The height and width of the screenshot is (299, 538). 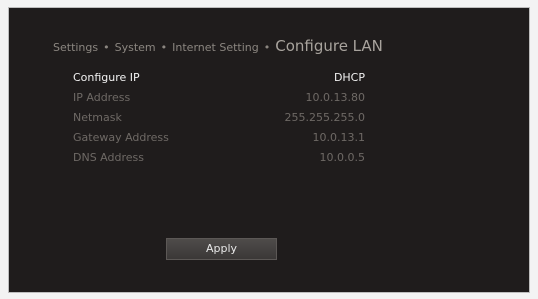 What do you see at coordinates (121, 137) in the screenshot?
I see `setting-label: Gateway Address` at bounding box center [121, 137].